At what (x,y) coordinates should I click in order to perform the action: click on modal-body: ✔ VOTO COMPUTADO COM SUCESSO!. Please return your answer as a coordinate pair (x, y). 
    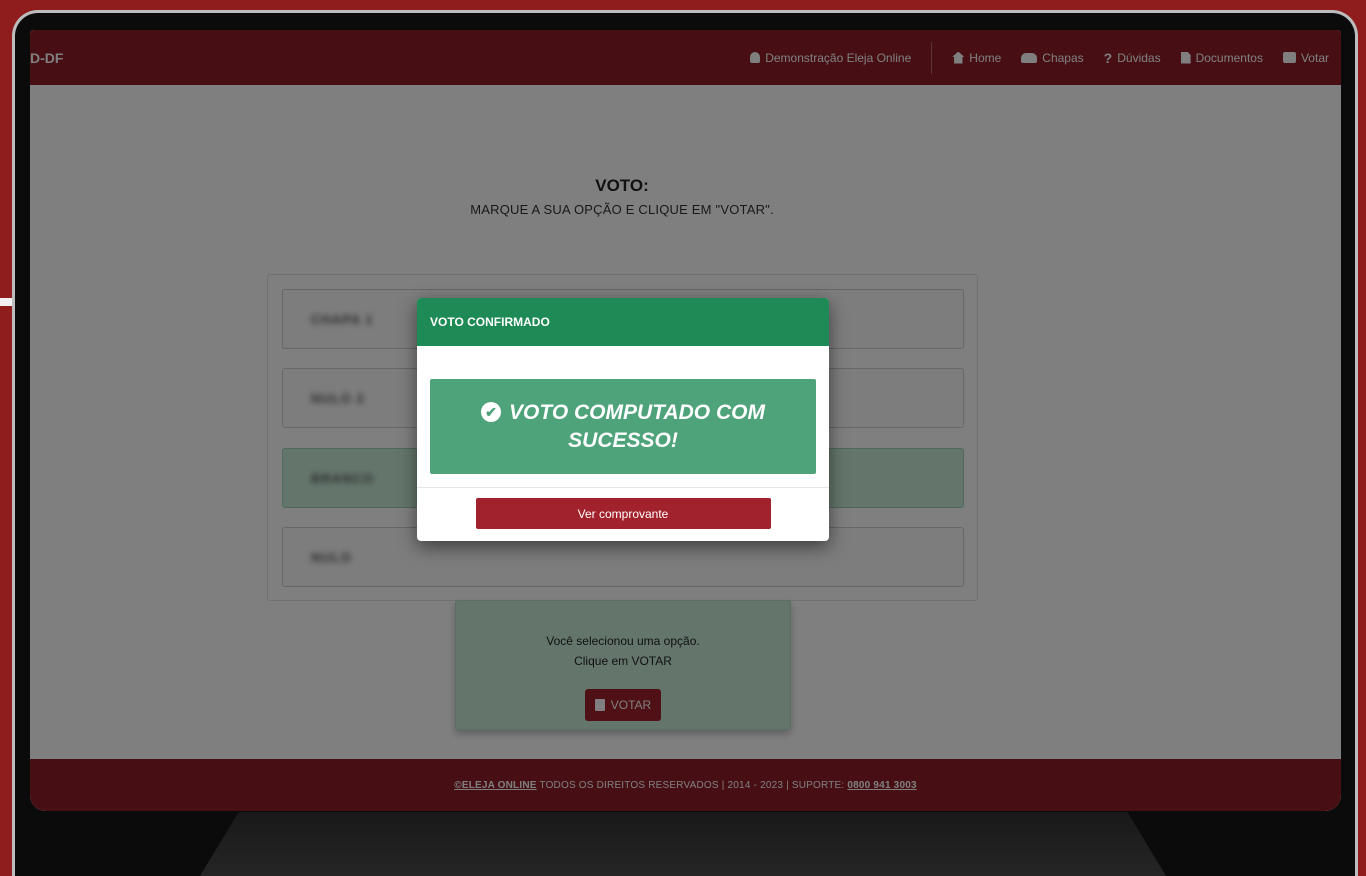
    Looking at the image, I should click on (623, 417).